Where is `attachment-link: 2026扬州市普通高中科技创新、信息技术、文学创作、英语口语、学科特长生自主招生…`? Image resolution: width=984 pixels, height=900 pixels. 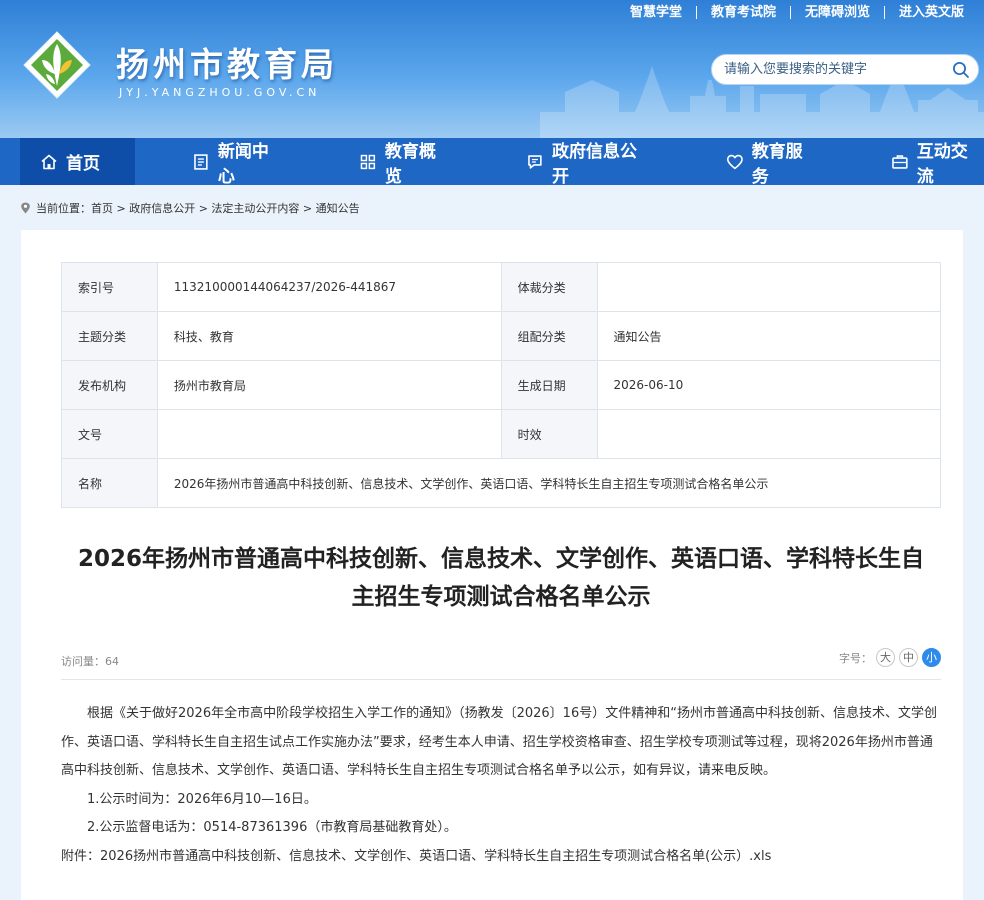
attachment-link: 2026扬州市普通高中科技创新、信息技术、文学创作、英语口语、学科特长生自主招生… is located at coordinates (435, 856).